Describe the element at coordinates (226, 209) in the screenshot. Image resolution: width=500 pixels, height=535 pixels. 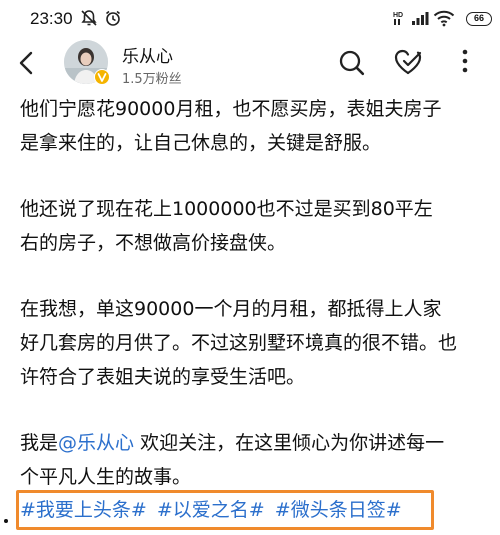
I see `text-line: 他还说了现在花上1000000也不过是买到80平左` at that location.